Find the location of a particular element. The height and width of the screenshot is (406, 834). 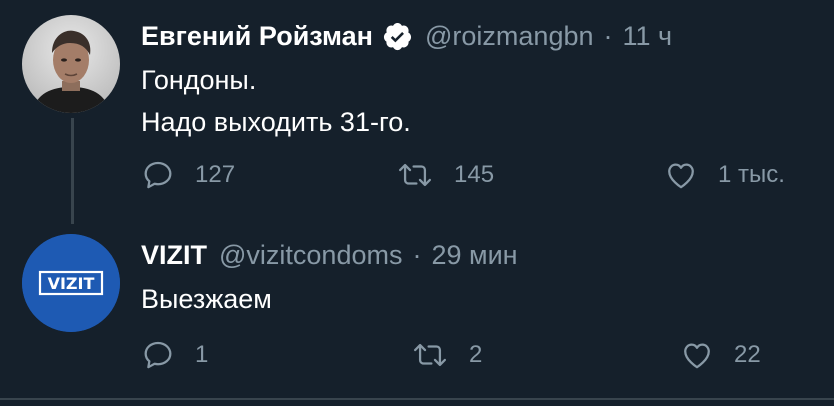

avatar is located at coordinates (71, 64).